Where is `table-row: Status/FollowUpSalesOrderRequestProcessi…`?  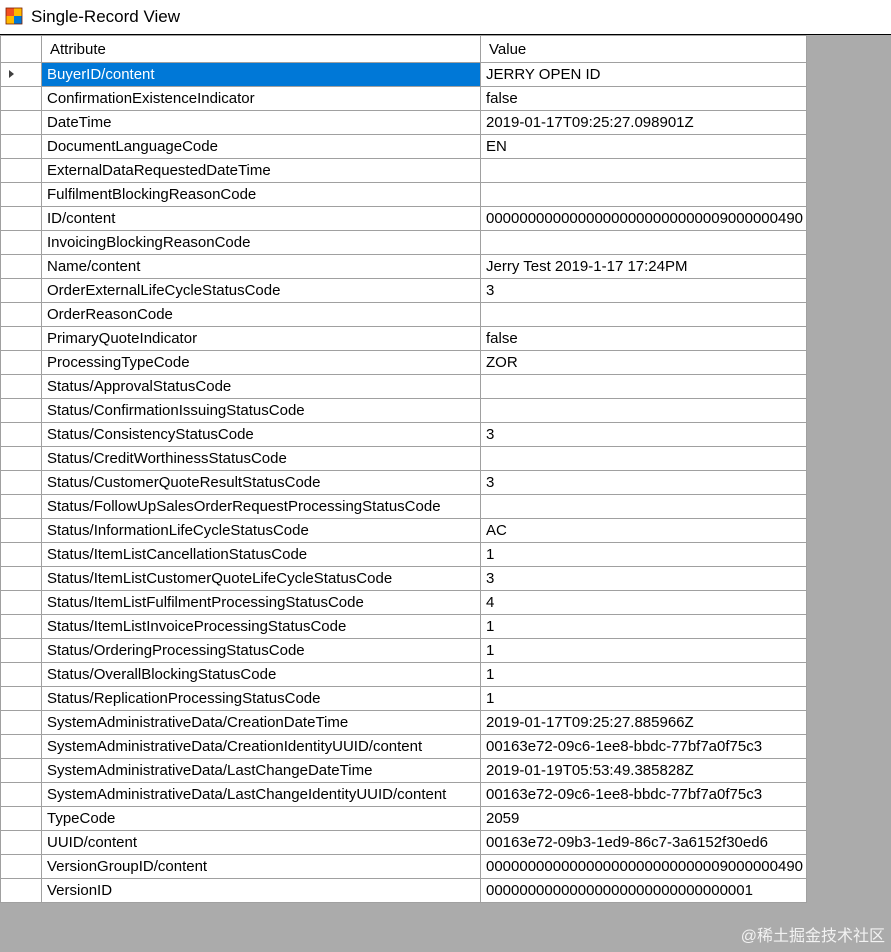 table-row: Status/FollowUpSalesOrderRequestProcessi… is located at coordinates (403, 506).